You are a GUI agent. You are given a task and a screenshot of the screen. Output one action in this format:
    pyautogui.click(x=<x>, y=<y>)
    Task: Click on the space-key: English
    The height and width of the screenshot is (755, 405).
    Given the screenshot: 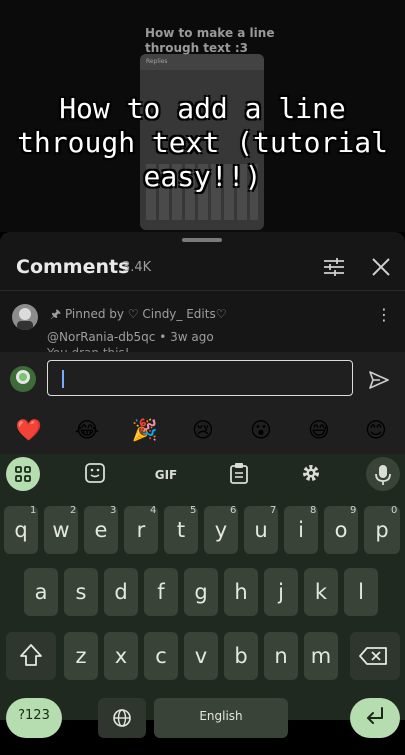 What is the action you would take?
    pyautogui.click(x=221, y=718)
    